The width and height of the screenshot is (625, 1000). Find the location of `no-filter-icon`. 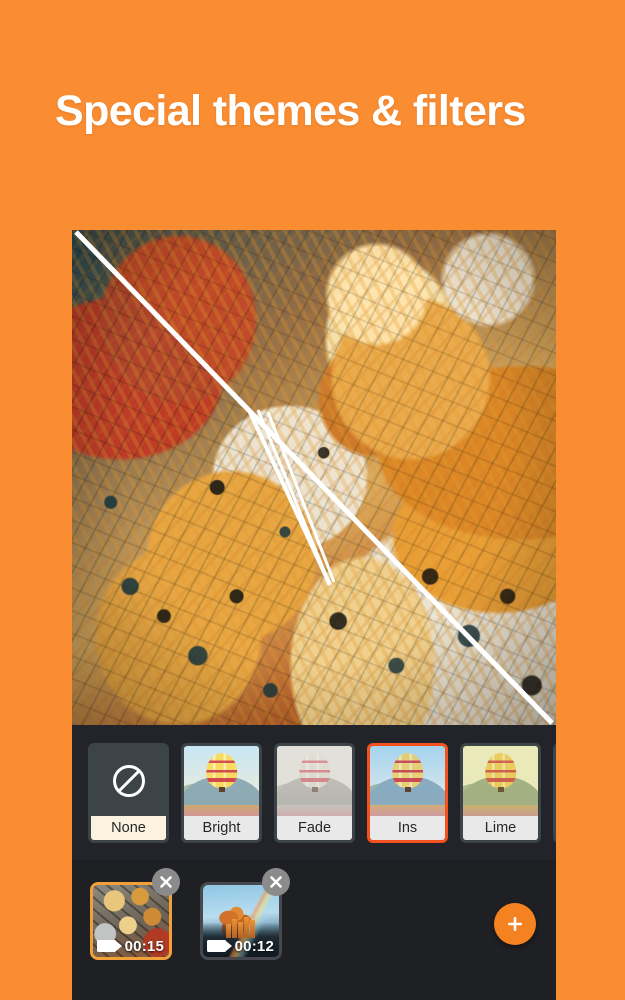

no-filter-icon is located at coordinates (128, 781).